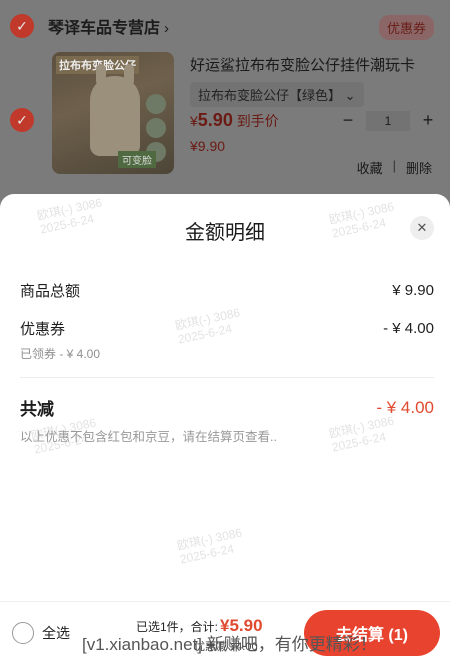 The width and height of the screenshot is (450, 665). What do you see at coordinates (227, 377) in the screenshot?
I see `divider` at bounding box center [227, 377].